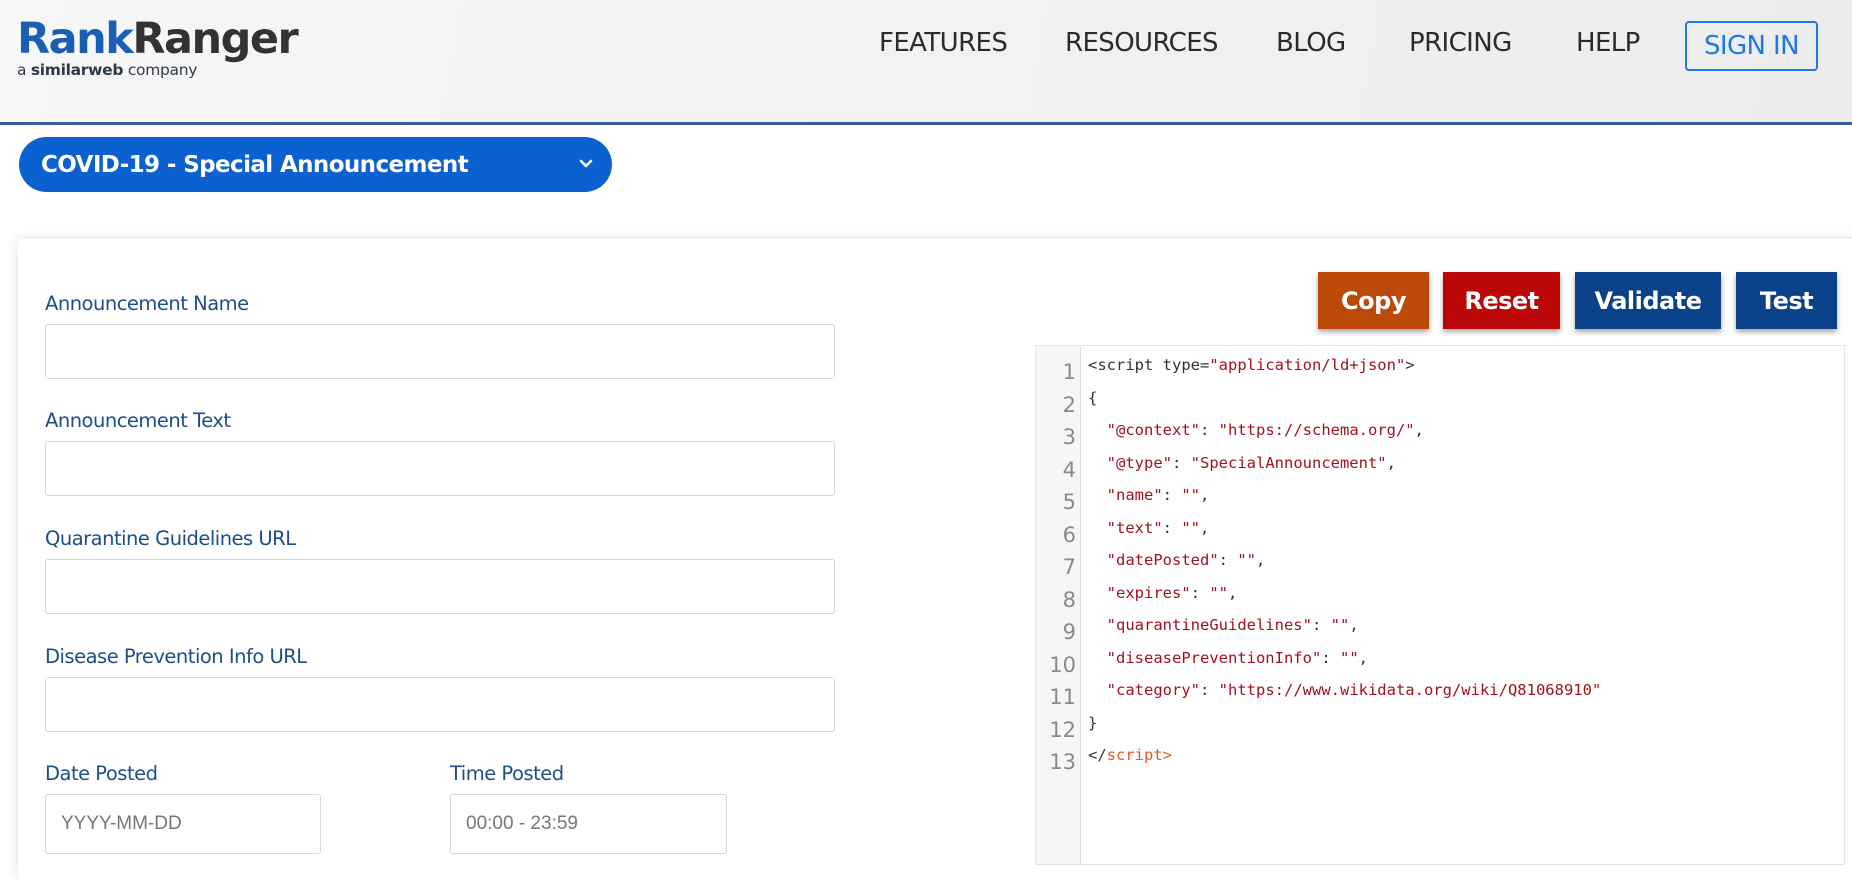 The width and height of the screenshot is (1852, 879). I want to click on code-line: 10 "diseasePreventionInfo": "",, so click(1436, 665).